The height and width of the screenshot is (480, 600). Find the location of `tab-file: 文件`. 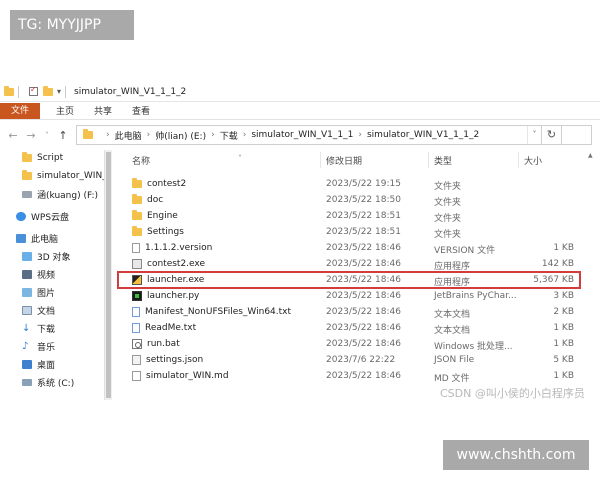

tab-file: 文件 is located at coordinates (20, 110).